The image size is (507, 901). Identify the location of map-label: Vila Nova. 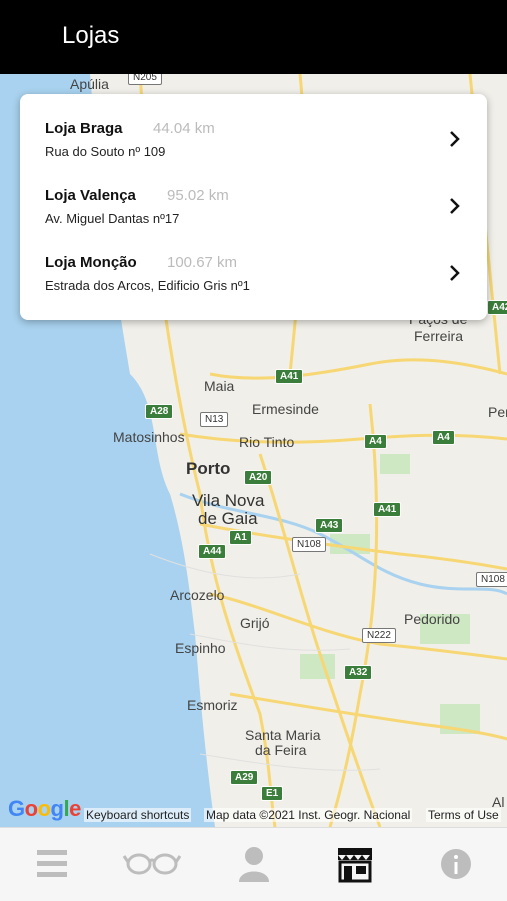
(228, 500).